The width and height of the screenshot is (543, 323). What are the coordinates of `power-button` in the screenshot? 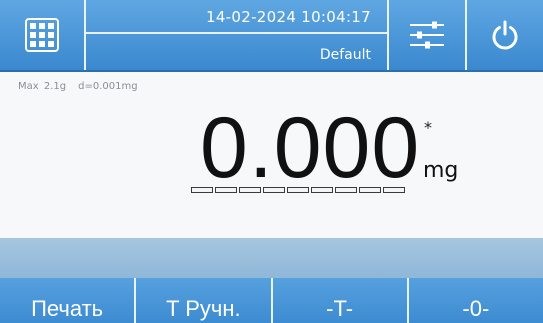 It's located at (505, 35).